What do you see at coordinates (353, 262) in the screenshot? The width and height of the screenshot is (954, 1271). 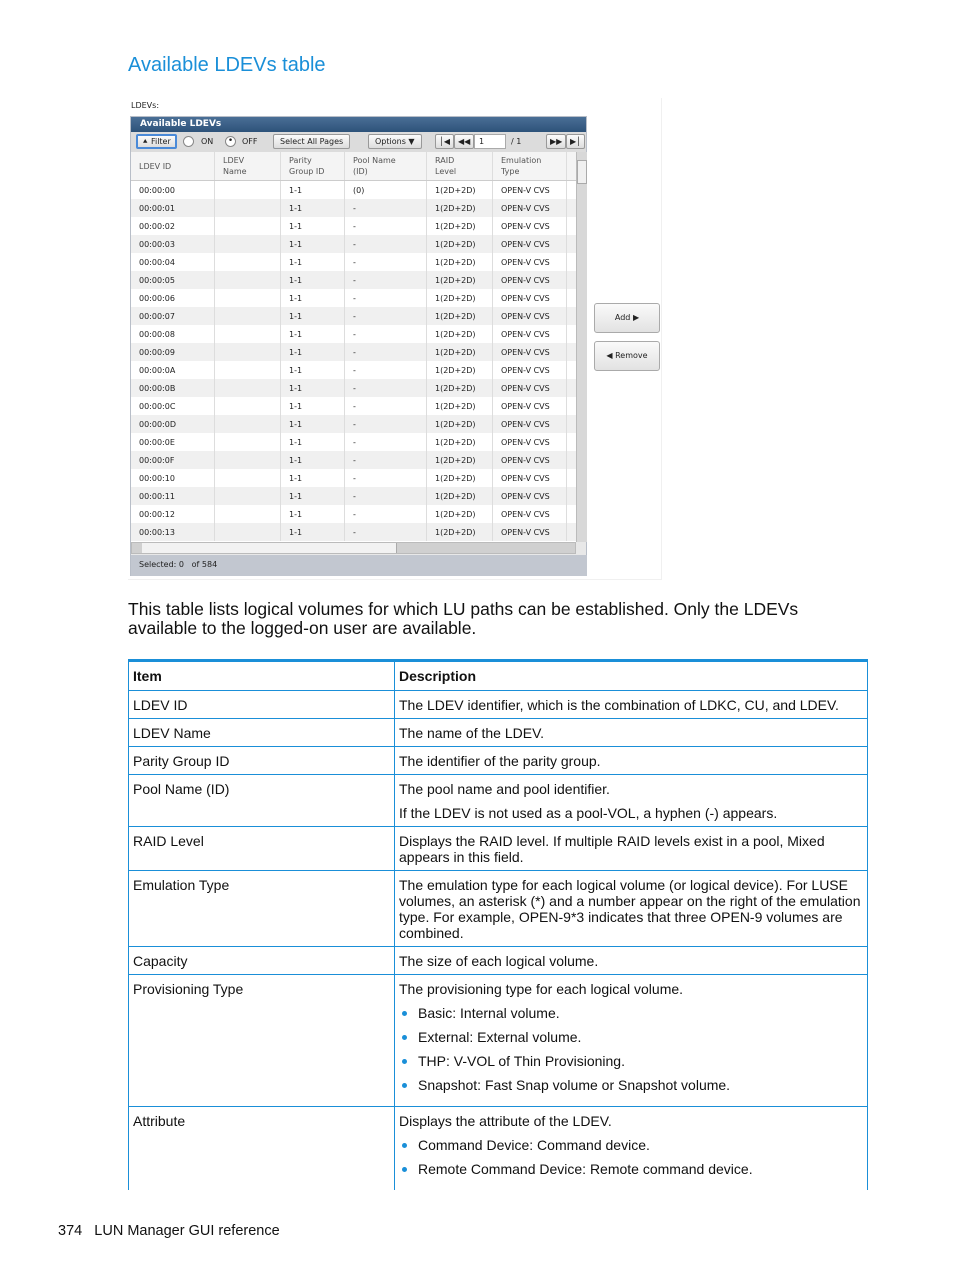 I see `table-row: 00:00:04 1-1-1(2D+2D) OPEN-V CVS` at bounding box center [353, 262].